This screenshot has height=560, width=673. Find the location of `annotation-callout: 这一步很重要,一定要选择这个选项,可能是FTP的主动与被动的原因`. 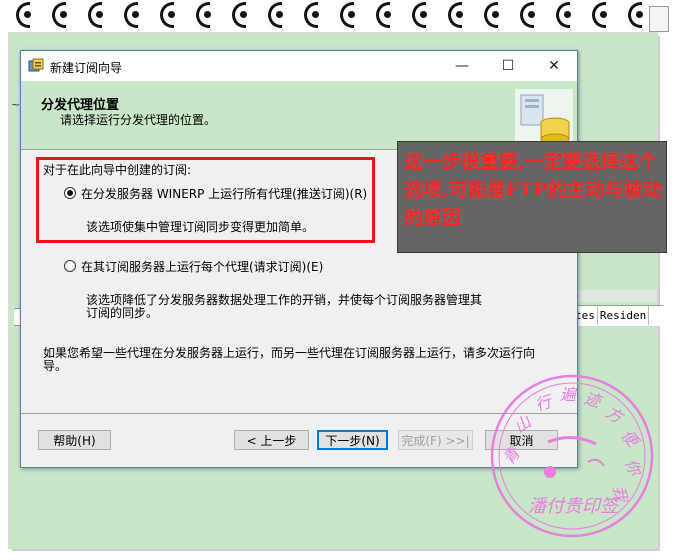

annotation-callout: 这一步很重要,一定要选择这个选项,可能是FTP的主动与被动的原因 is located at coordinates (532, 197).